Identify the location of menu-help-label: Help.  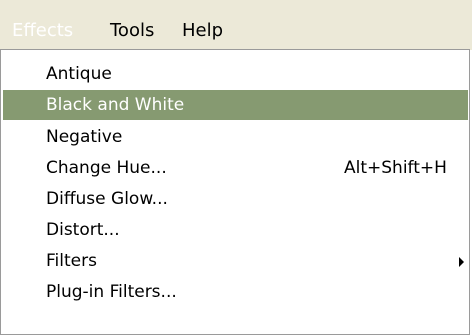
(203, 30).